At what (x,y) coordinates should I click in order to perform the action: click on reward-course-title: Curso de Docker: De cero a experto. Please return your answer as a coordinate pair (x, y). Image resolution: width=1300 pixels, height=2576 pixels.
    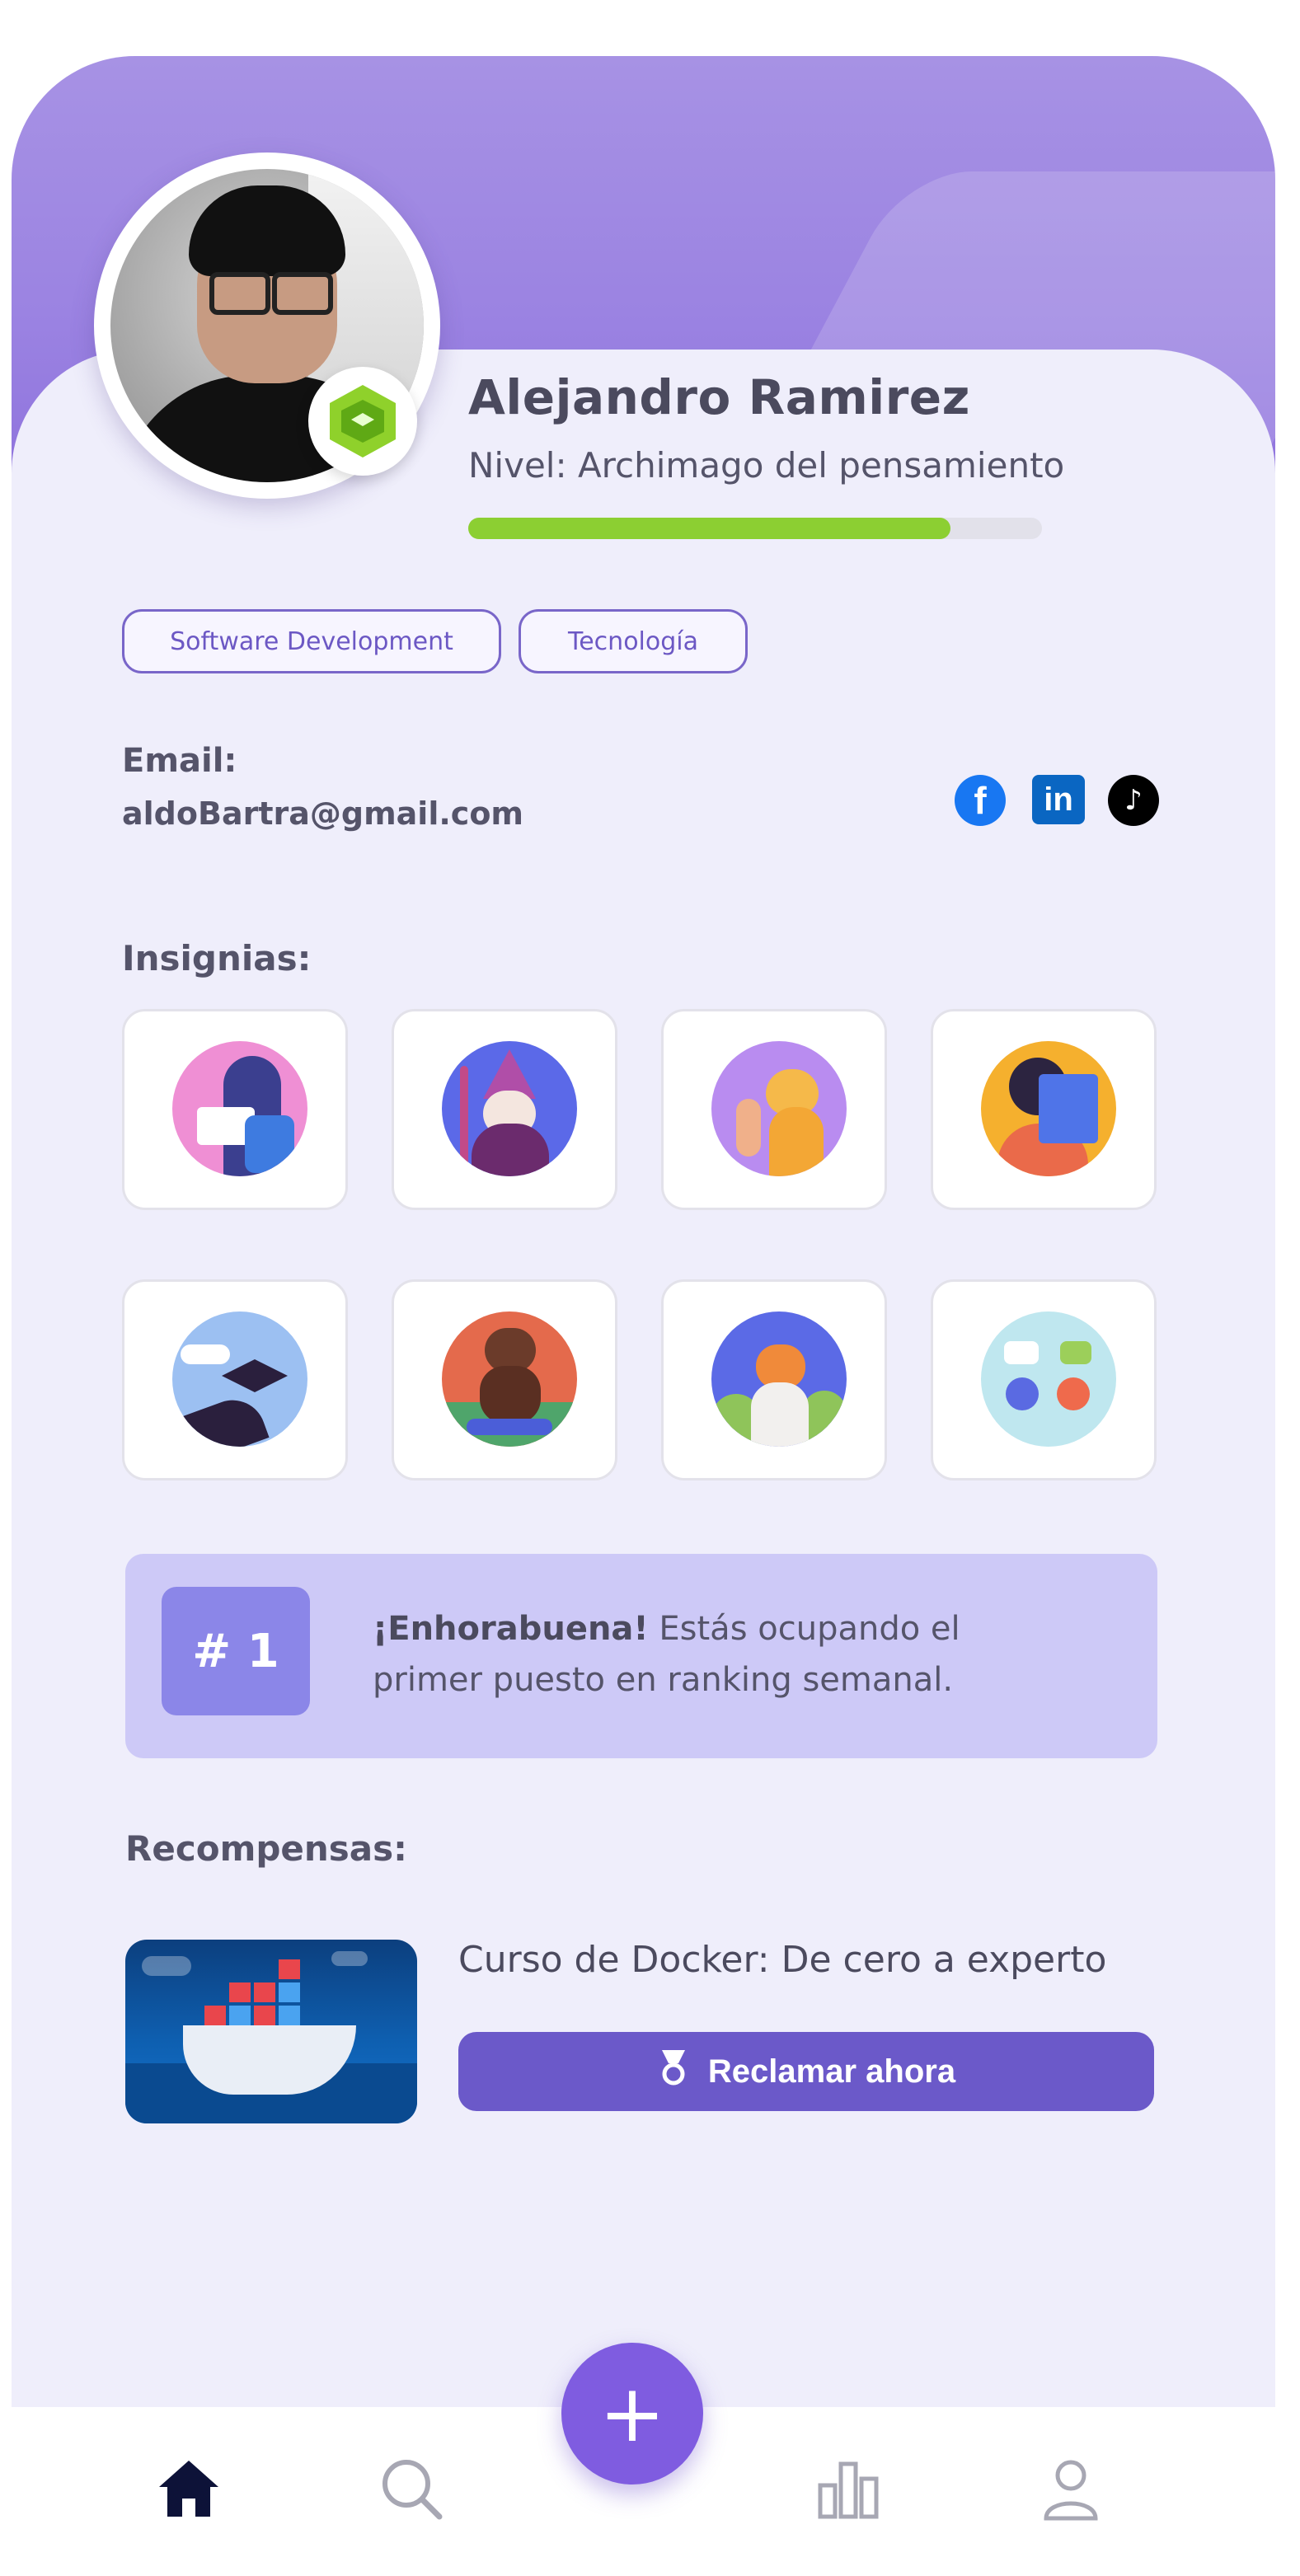
    Looking at the image, I should click on (782, 1960).